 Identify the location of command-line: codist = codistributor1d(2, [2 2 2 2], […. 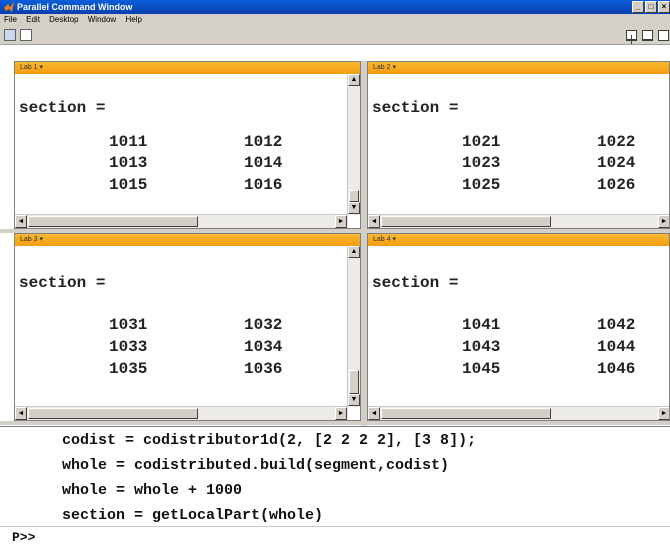
(269, 440).